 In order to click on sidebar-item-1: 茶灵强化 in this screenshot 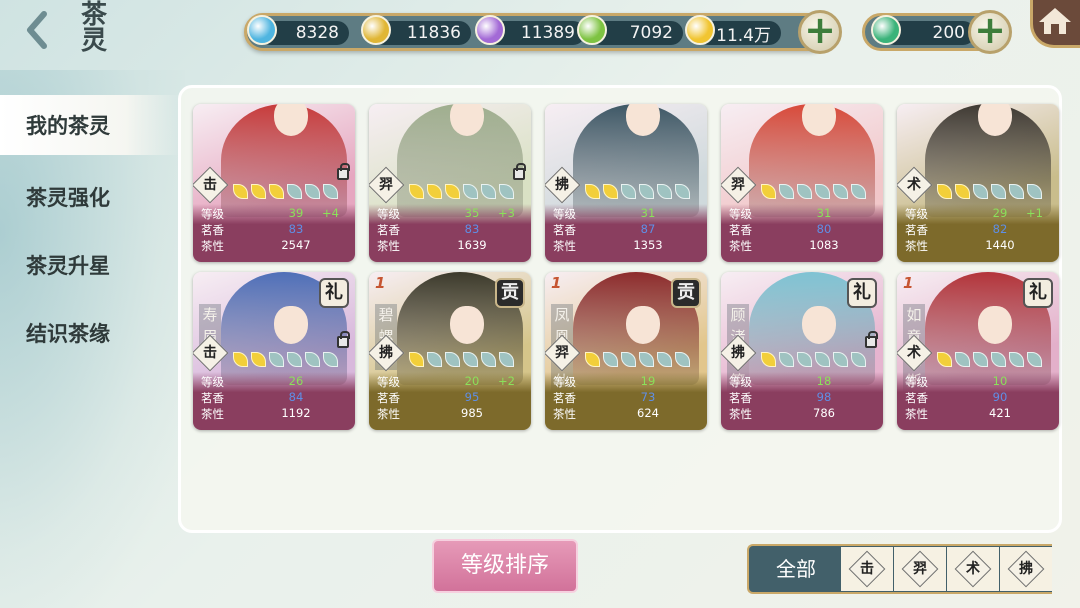, I will do `click(90, 197)`.